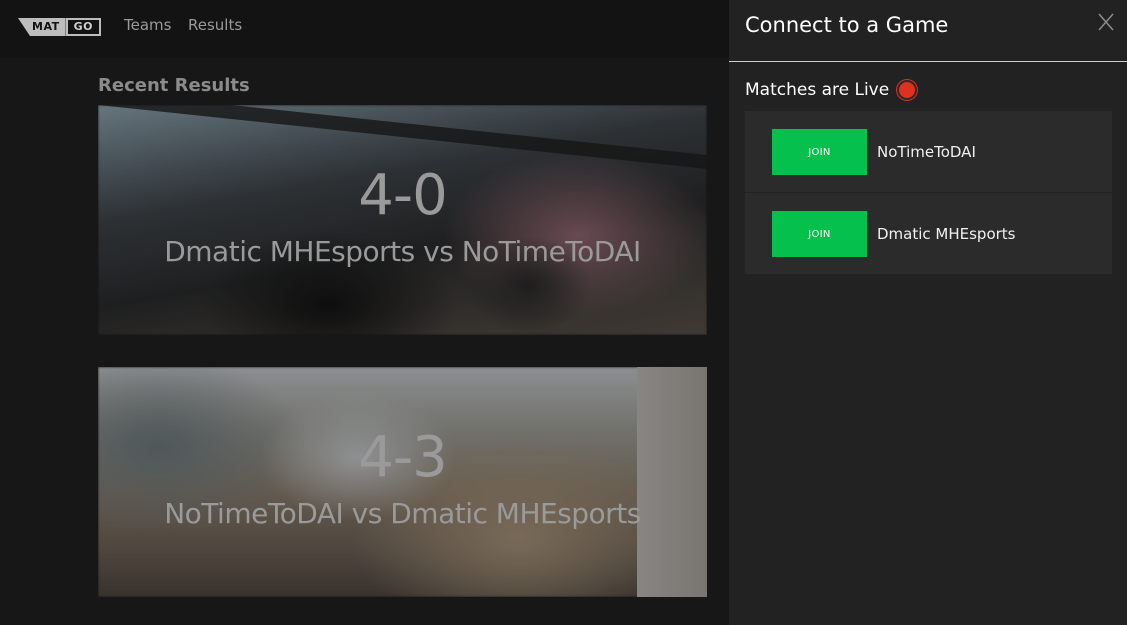 The width and height of the screenshot is (1127, 625). I want to click on nav-link-teams: Teams, so click(147, 25).